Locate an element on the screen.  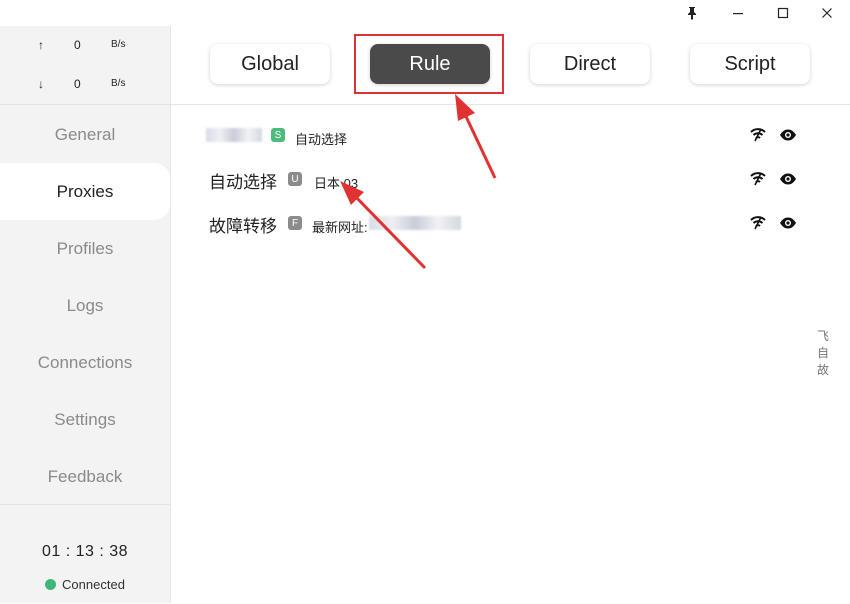
mode-label: Script is located at coordinates (750, 63).